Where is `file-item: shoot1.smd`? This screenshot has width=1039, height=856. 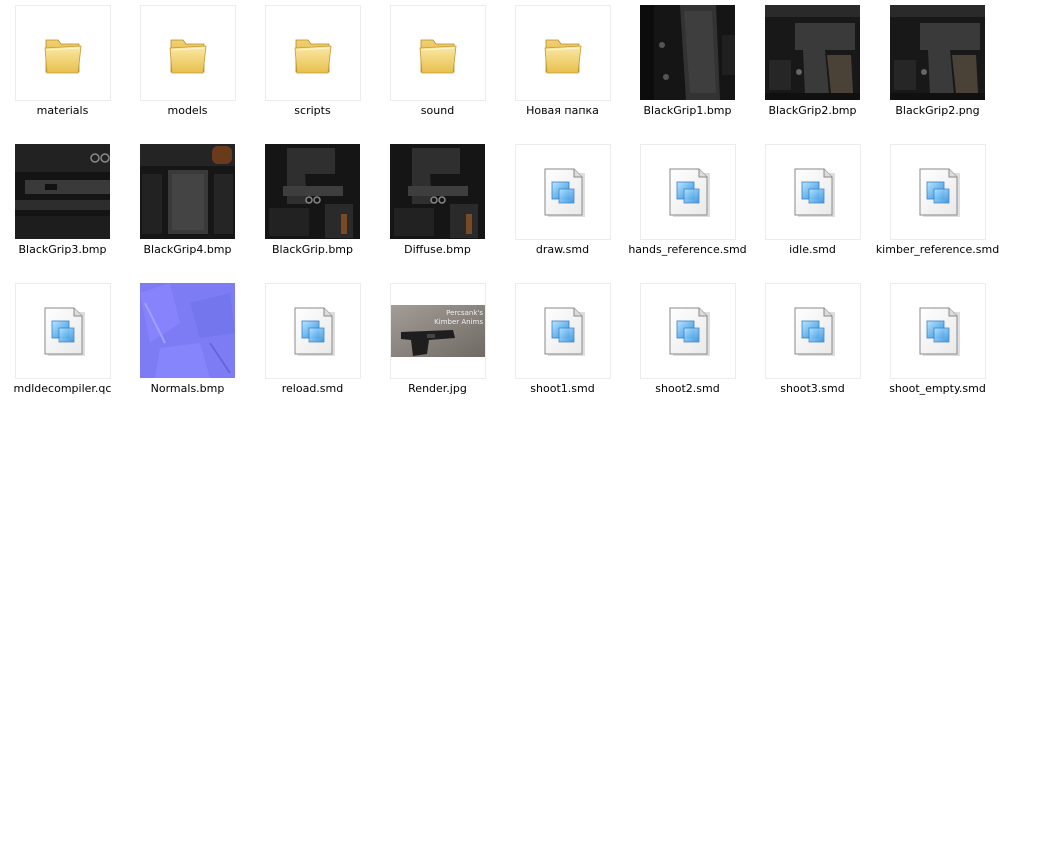
file-item: shoot1.smd is located at coordinates (562, 343).